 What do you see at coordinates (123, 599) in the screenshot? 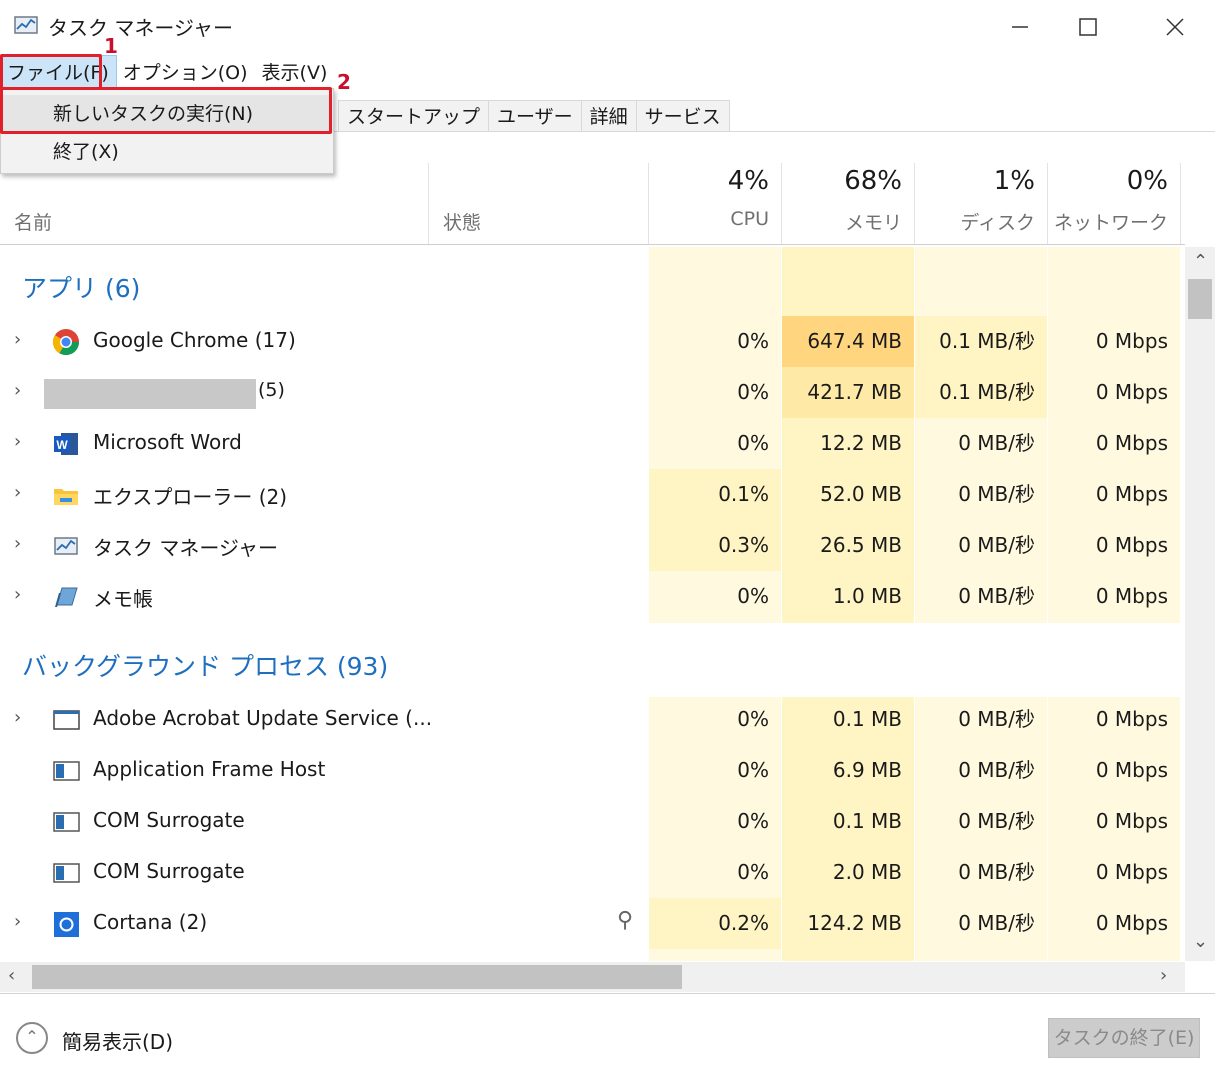
I see `process-name: メモ帳` at bounding box center [123, 599].